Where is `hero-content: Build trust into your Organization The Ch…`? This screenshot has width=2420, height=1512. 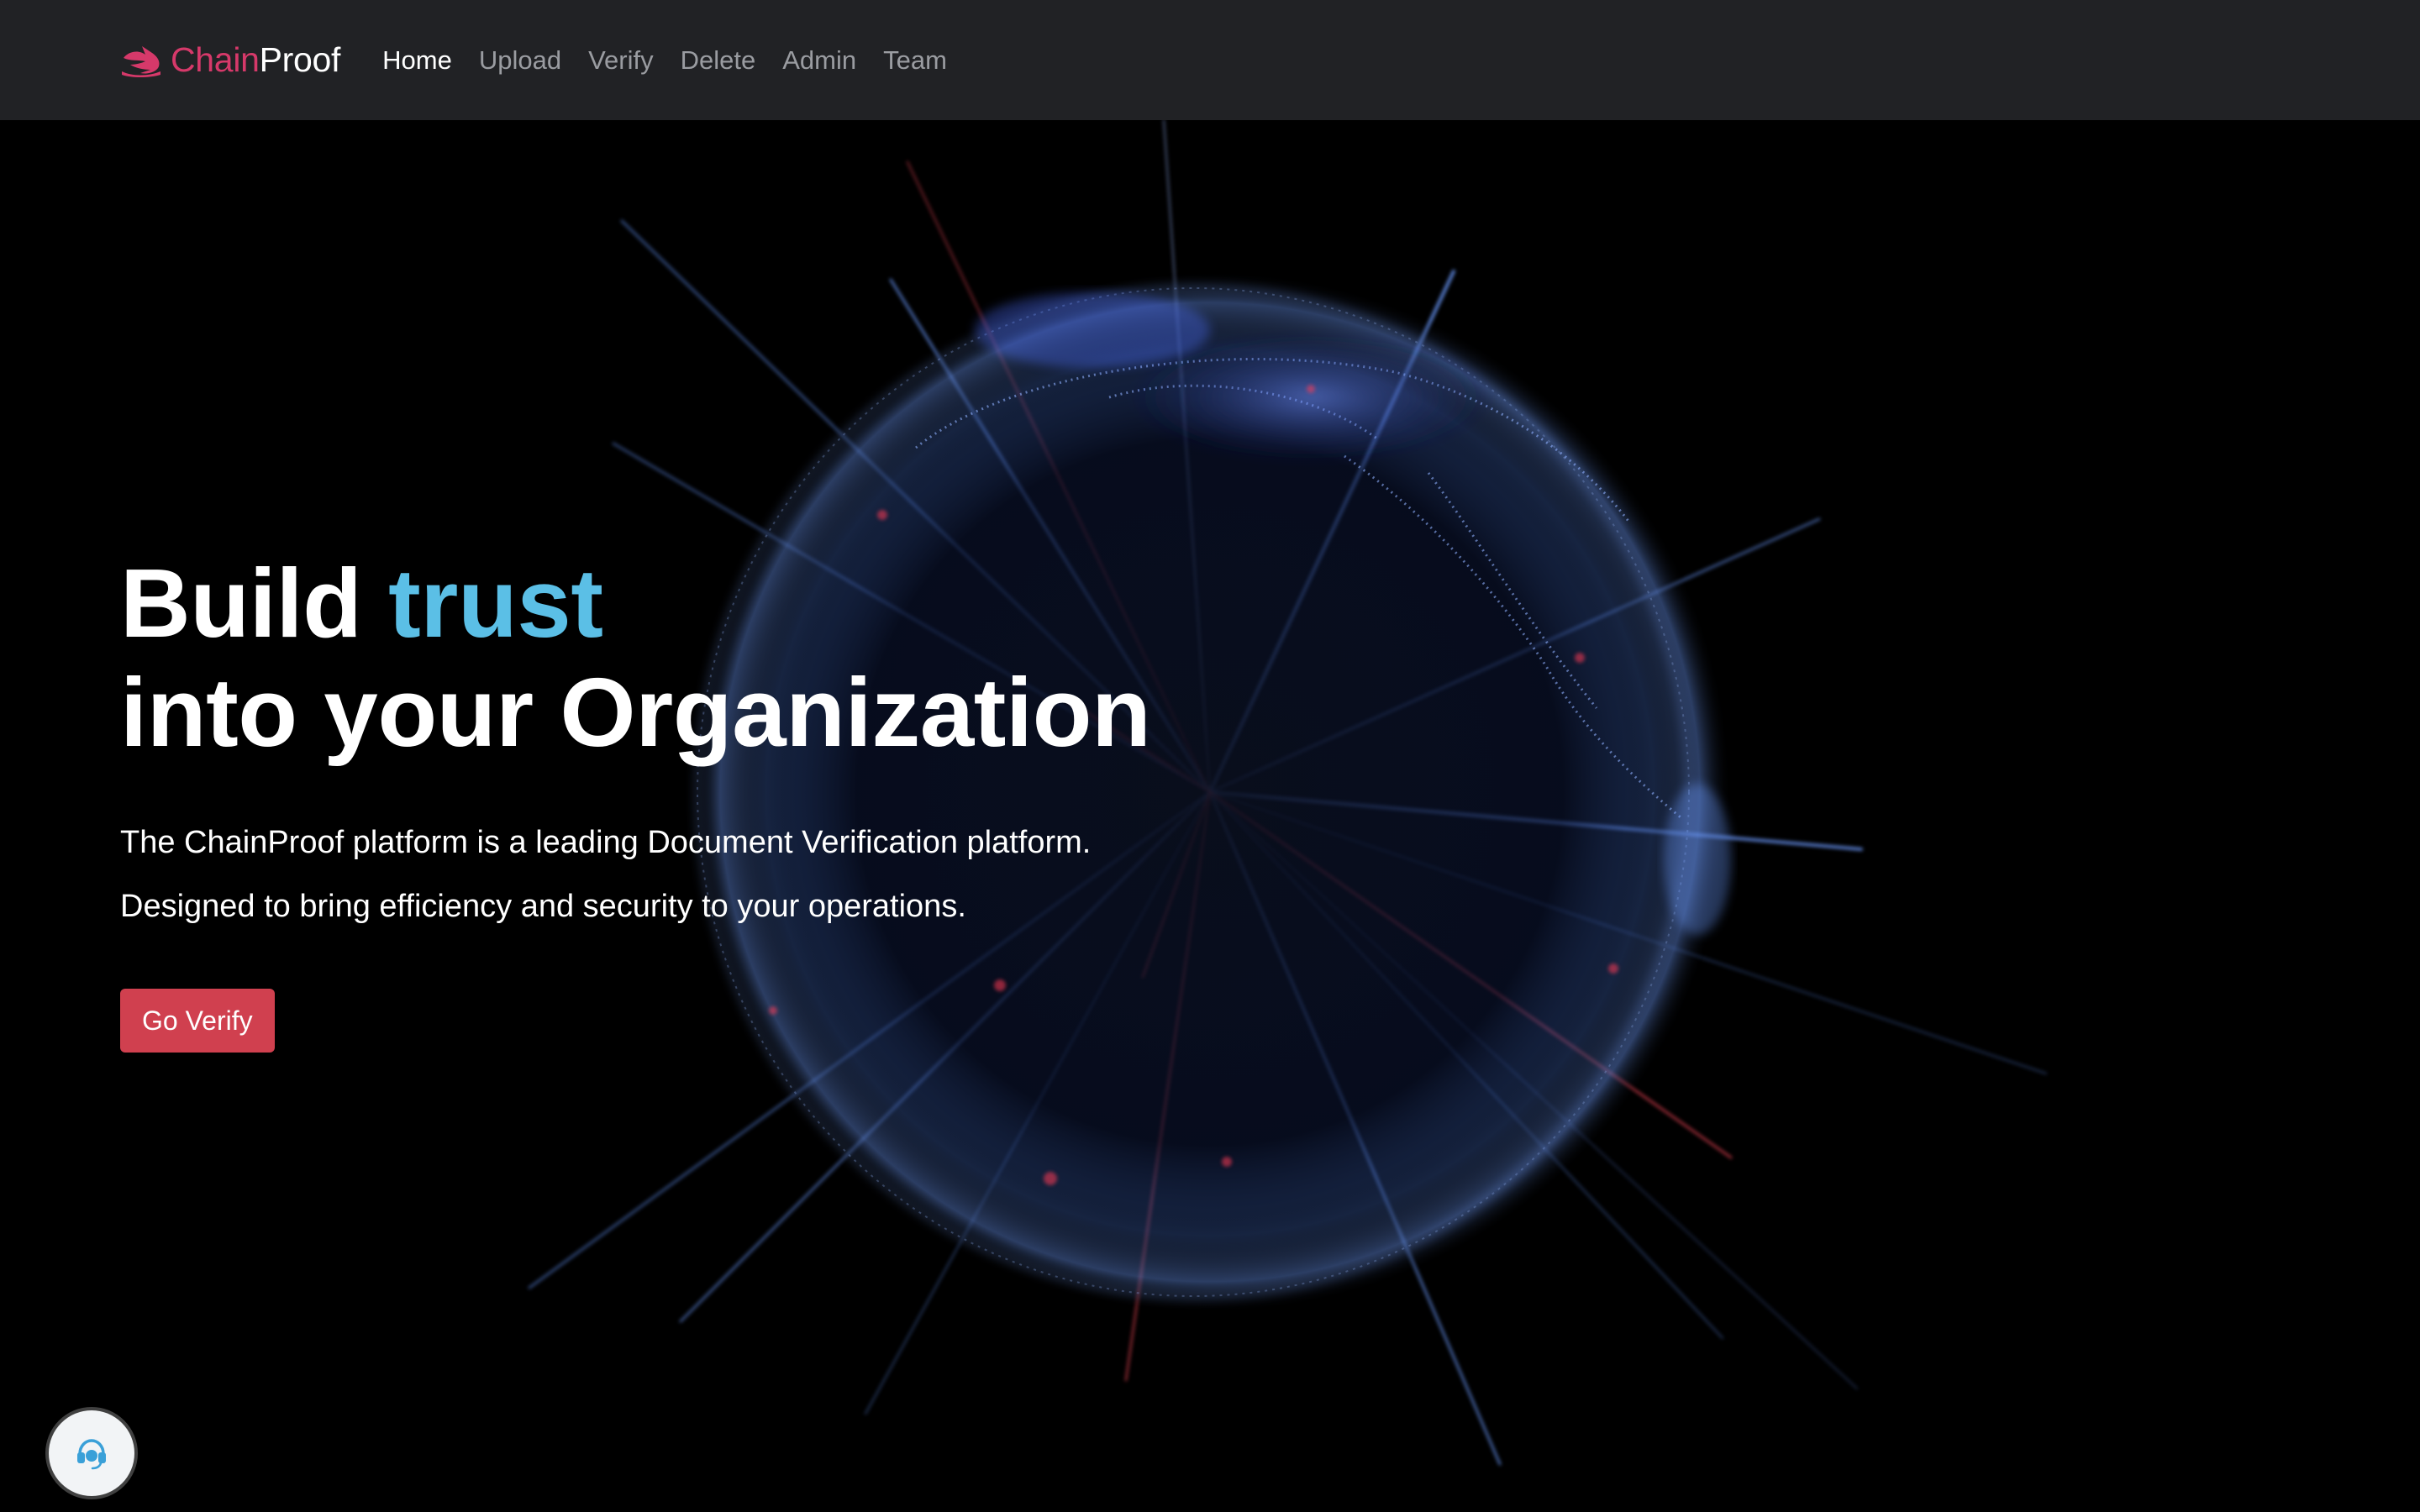
hero-content: Build trust into your Organization The Ch… is located at coordinates (635, 801).